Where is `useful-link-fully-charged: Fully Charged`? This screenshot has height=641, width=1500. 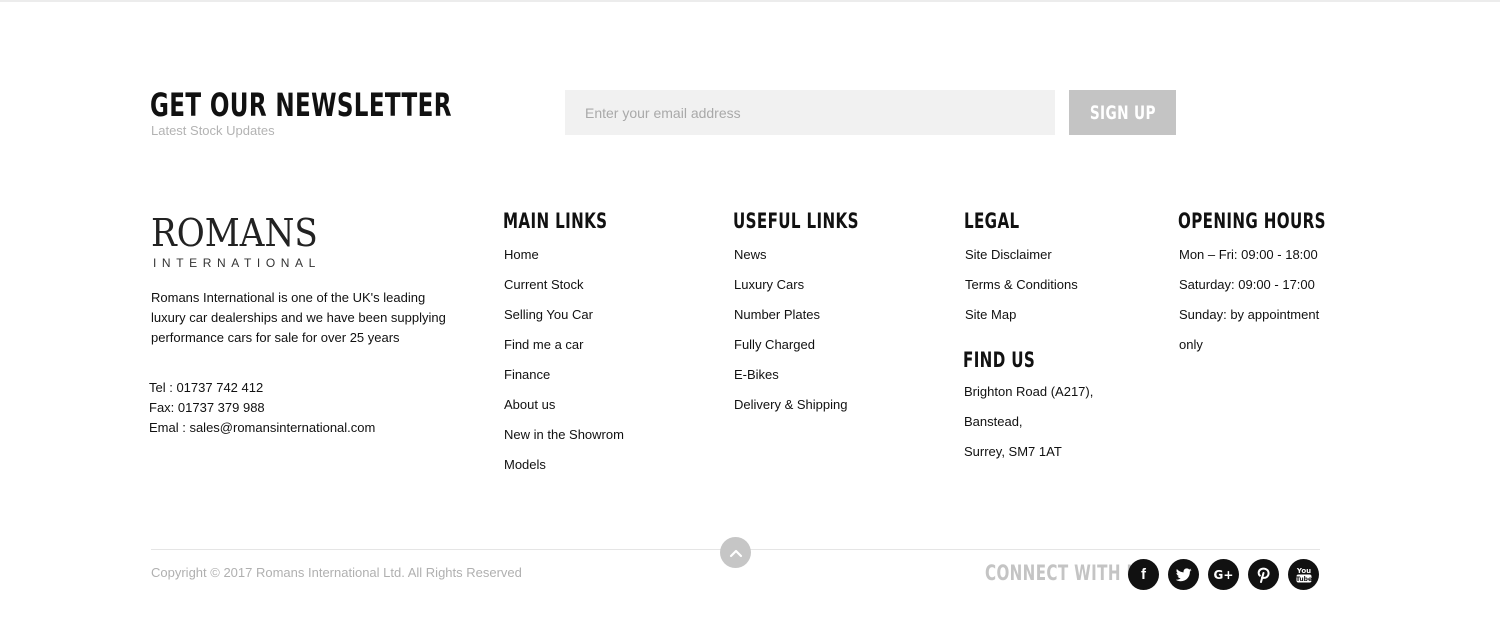 useful-link-fully-charged: Fully Charged is located at coordinates (790, 350).